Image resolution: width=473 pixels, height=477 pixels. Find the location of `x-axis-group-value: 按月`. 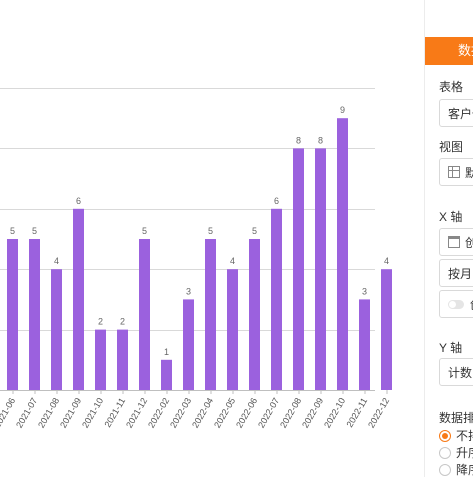

x-axis-group-value: 按月 is located at coordinates (460, 274).